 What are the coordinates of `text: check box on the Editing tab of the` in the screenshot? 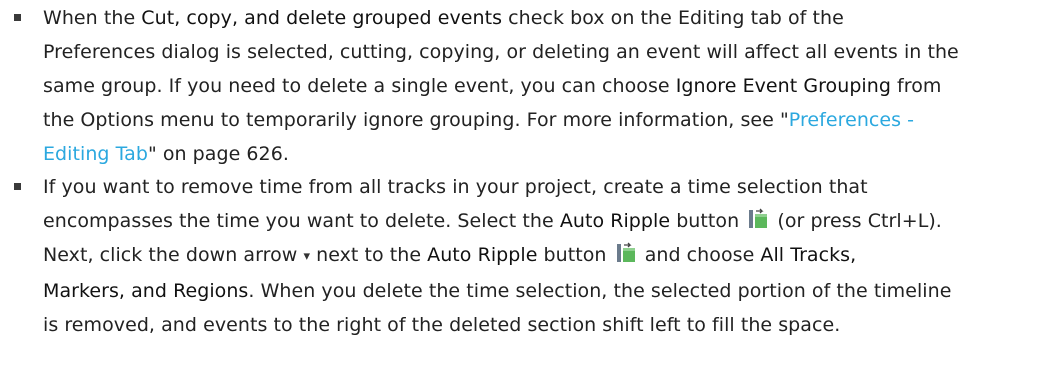 It's located at (673, 18).